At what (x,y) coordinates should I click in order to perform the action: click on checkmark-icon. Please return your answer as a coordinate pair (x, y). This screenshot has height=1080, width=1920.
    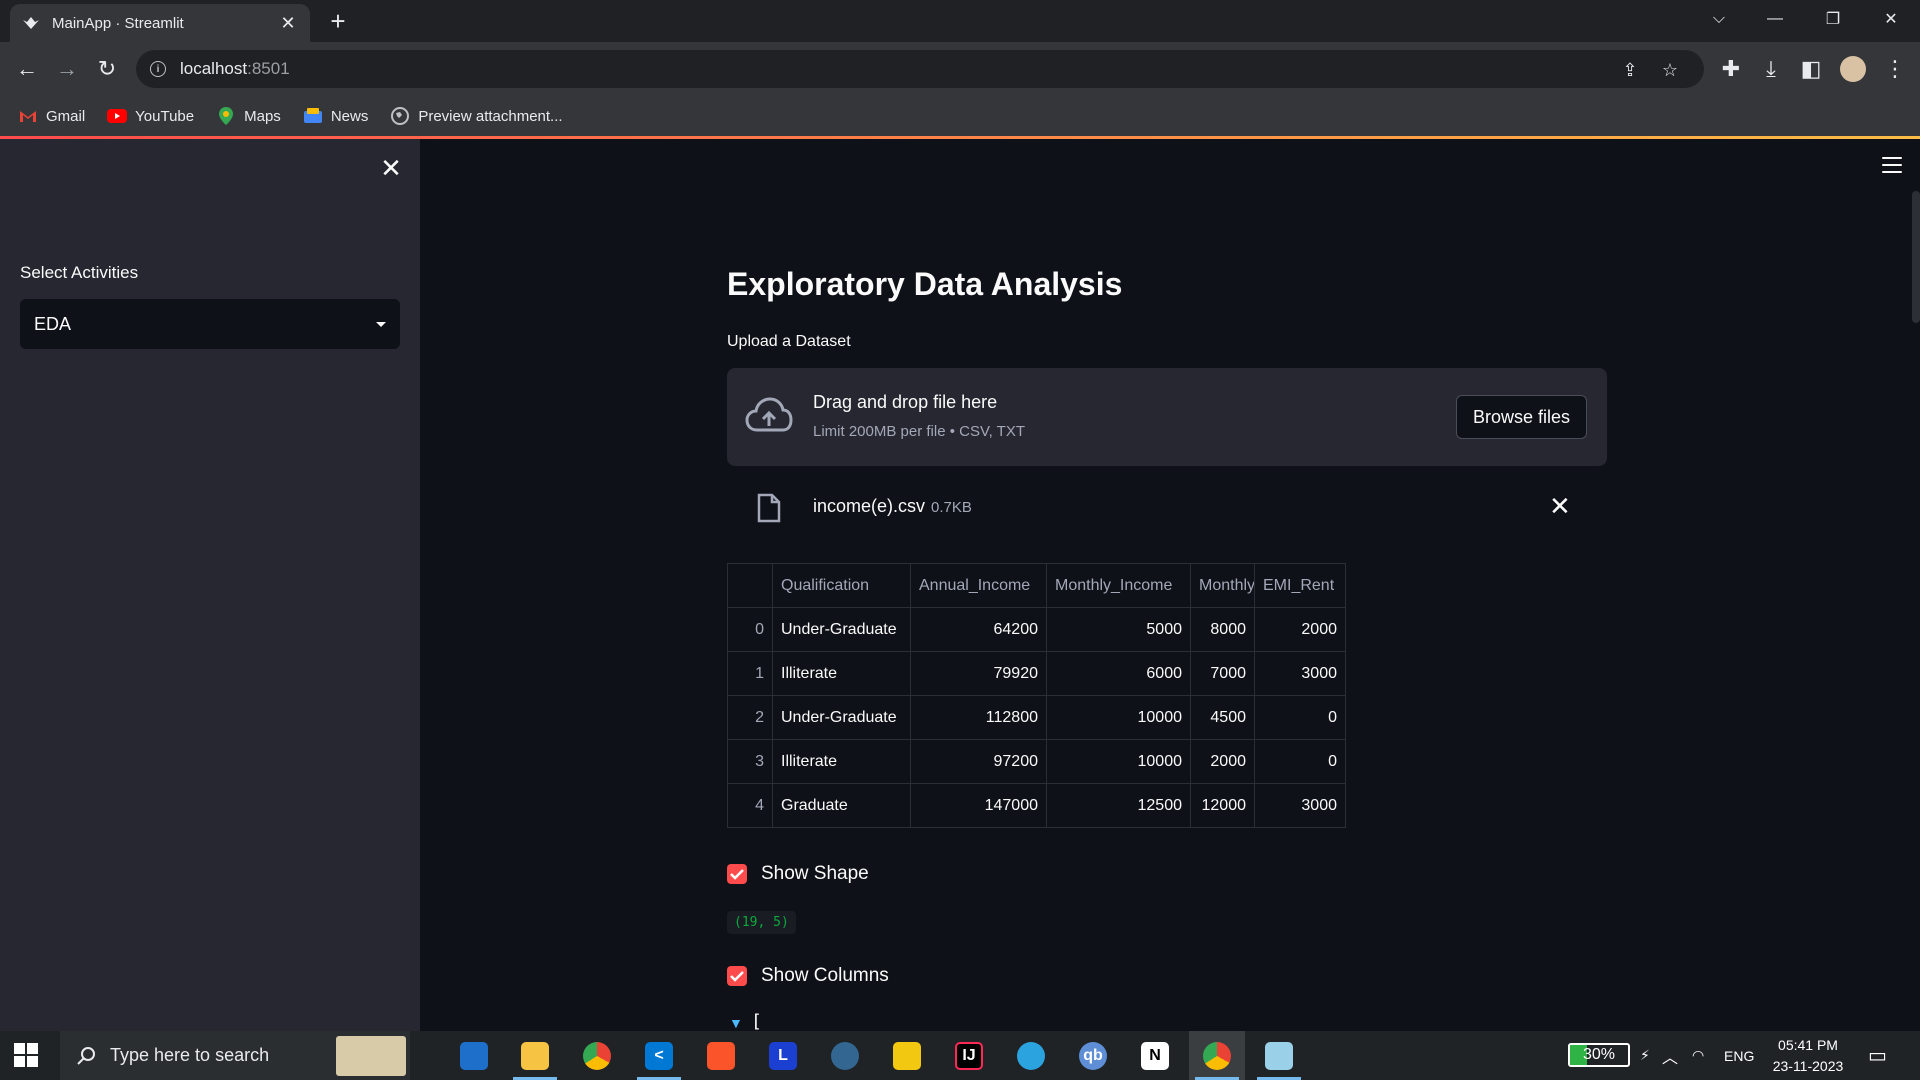
    Looking at the image, I should click on (737, 874).